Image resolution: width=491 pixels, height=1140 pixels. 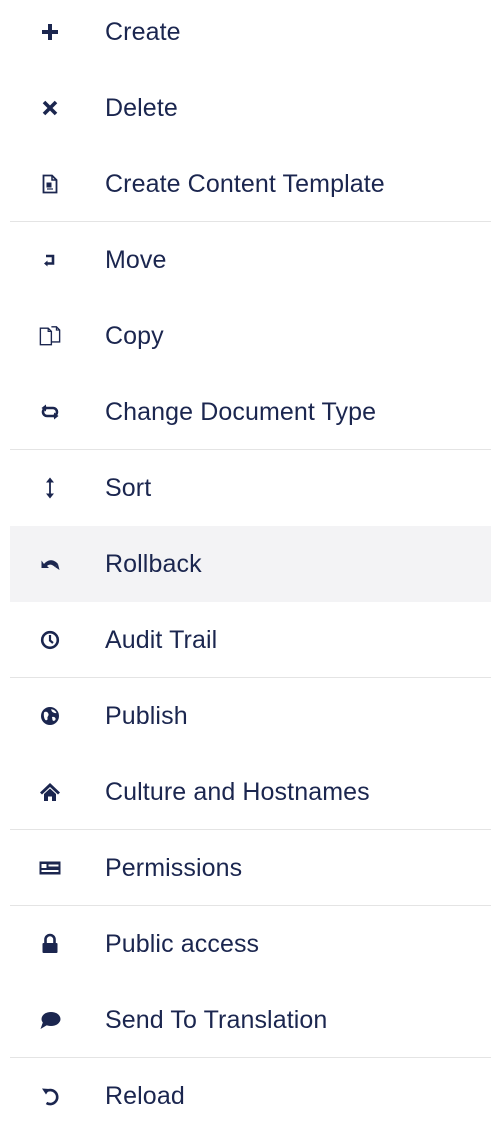 I want to click on id-card-icon, so click(x=50, y=868).